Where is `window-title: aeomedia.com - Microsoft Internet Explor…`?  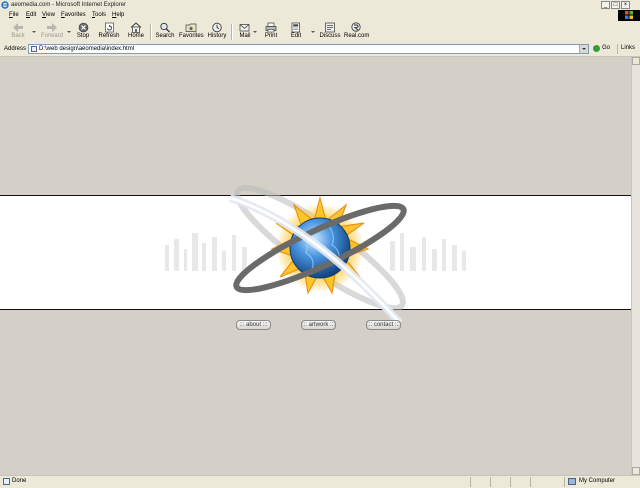 window-title: aeomedia.com - Microsoft Internet Explor… is located at coordinates (69, 5).